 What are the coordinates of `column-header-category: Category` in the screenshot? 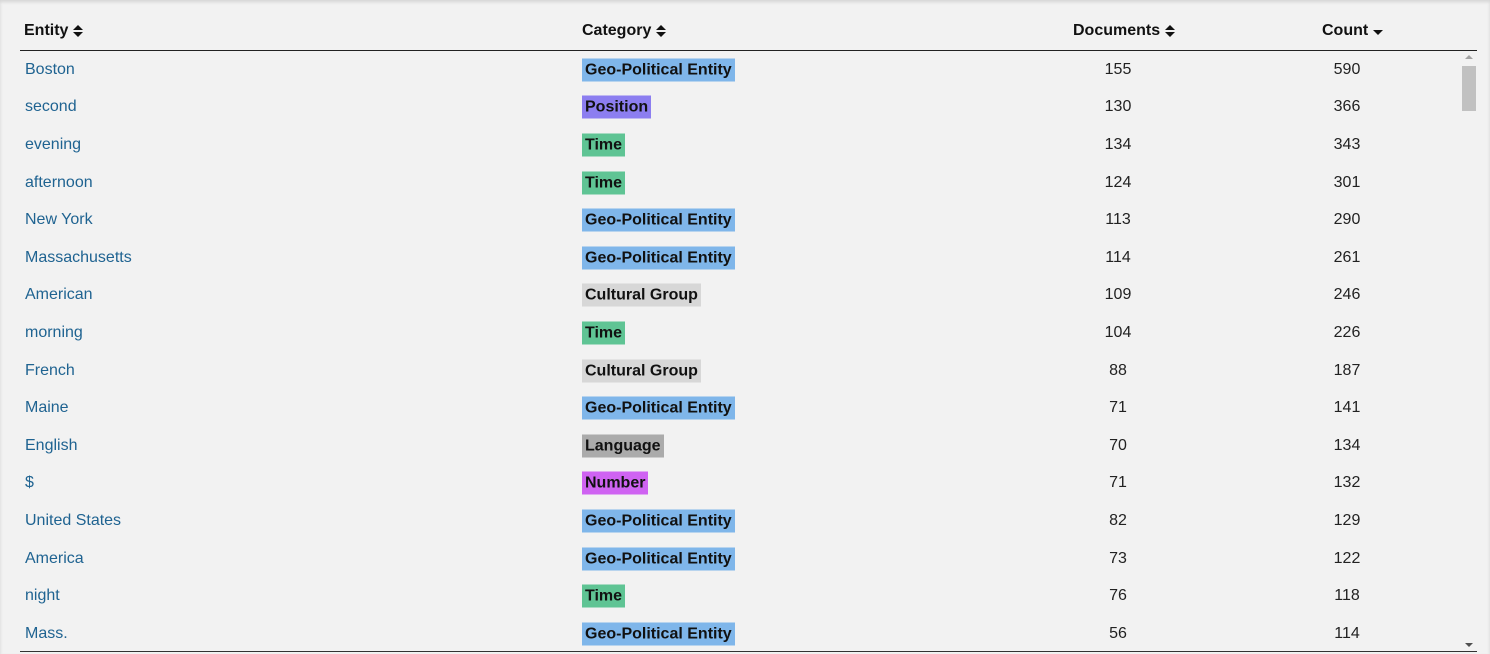 It's located at (624, 31).